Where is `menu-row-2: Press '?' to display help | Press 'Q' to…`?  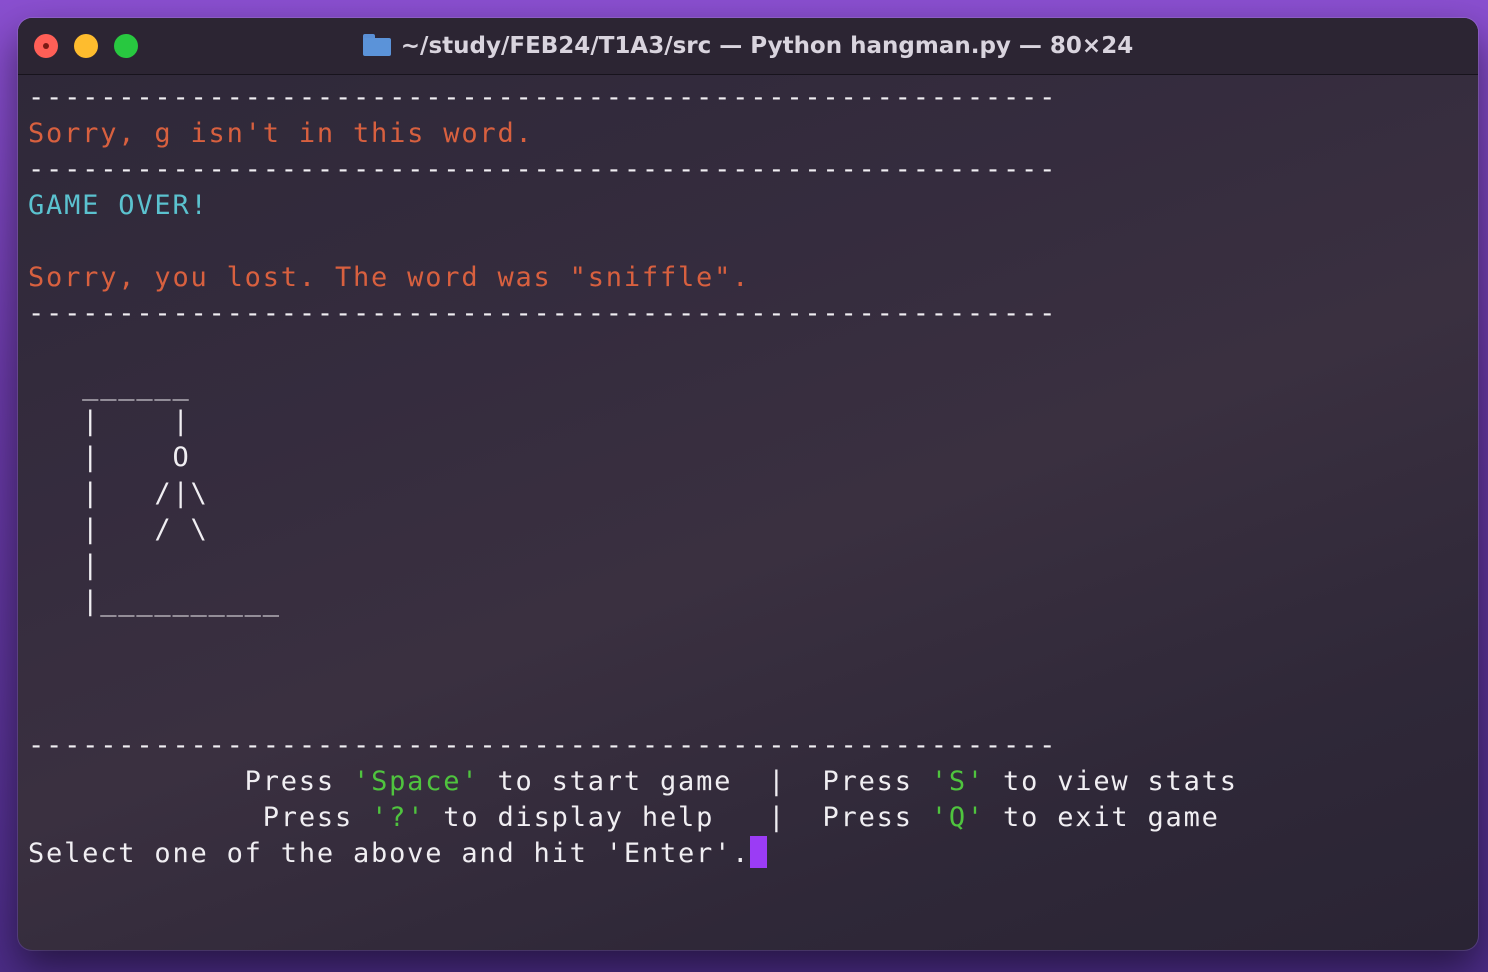
menu-row-2: Press '?' to display help | Press 'Q' to… is located at coordinates (624, 818).